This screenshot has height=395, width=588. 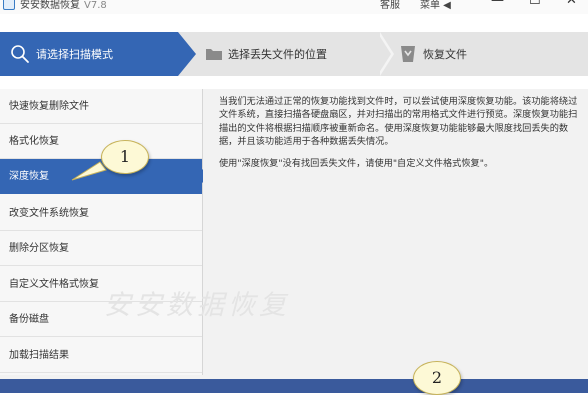 What do you see at coordinates (95, 5) in the screenshot?
I see `app-version: V7.8` at bounding box center [95, 5].